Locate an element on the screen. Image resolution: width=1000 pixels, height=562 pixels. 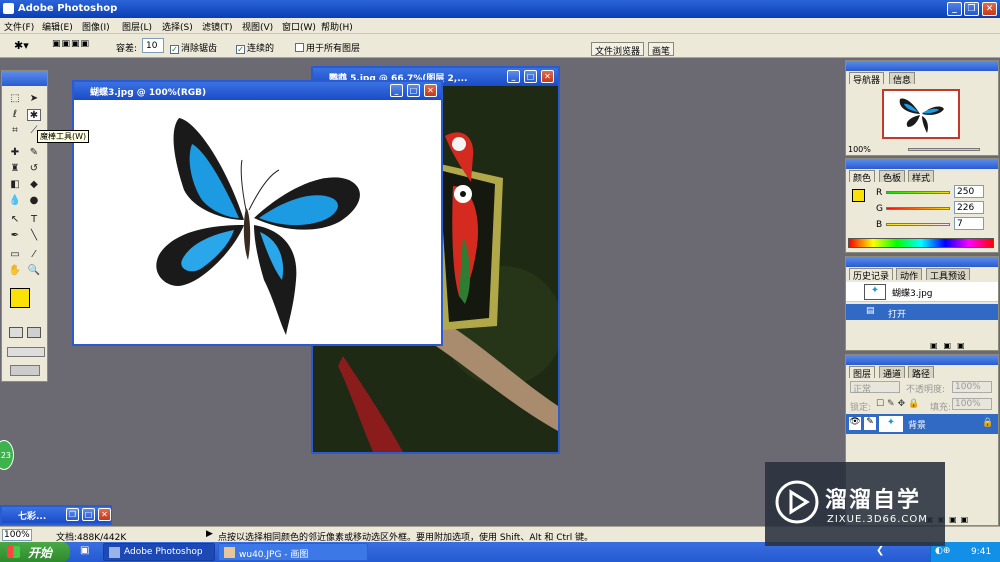
marquee-tool-icon: ⬚ is located at coordinates (15, 99).